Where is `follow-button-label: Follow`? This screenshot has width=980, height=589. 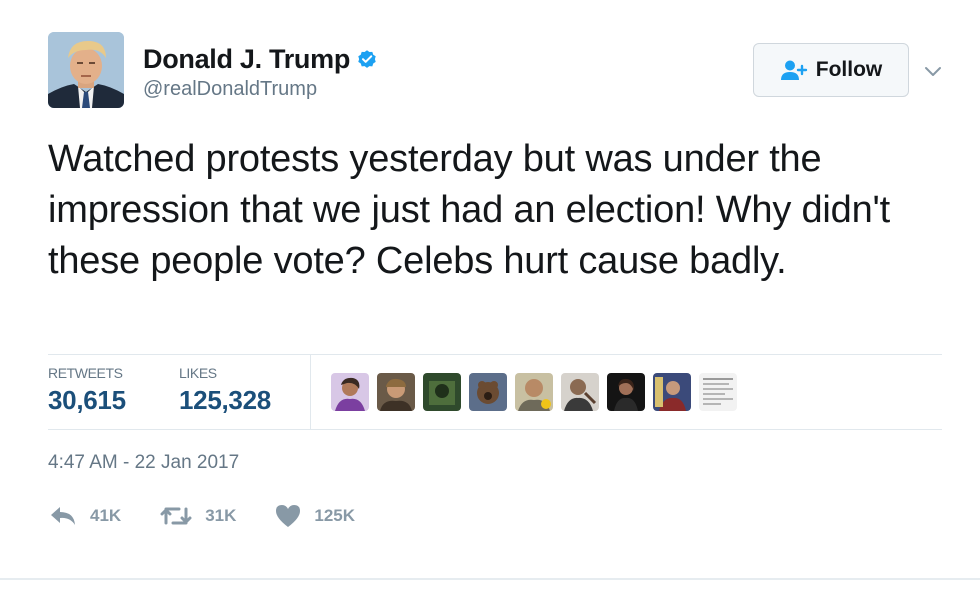
follow-button-label: Follow is located at coordinates (849, 69).